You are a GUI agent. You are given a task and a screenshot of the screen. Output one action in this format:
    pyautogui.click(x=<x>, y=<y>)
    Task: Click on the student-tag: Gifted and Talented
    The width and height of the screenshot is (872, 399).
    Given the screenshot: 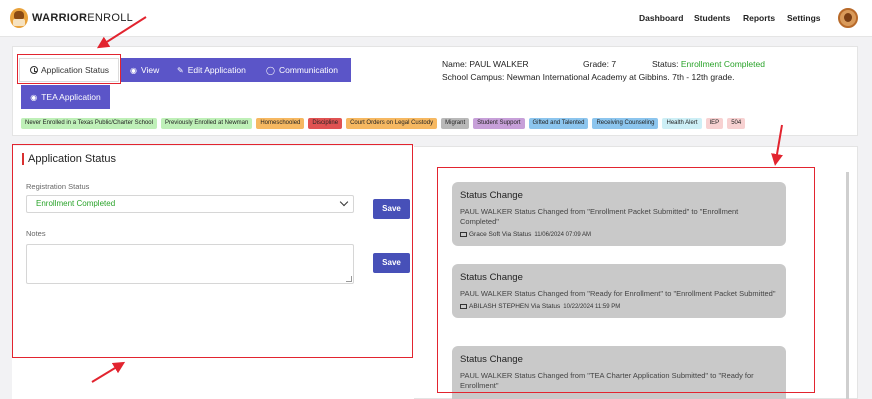 What is the action you would take?
    pyautogui.click(x=558, y=123)
    